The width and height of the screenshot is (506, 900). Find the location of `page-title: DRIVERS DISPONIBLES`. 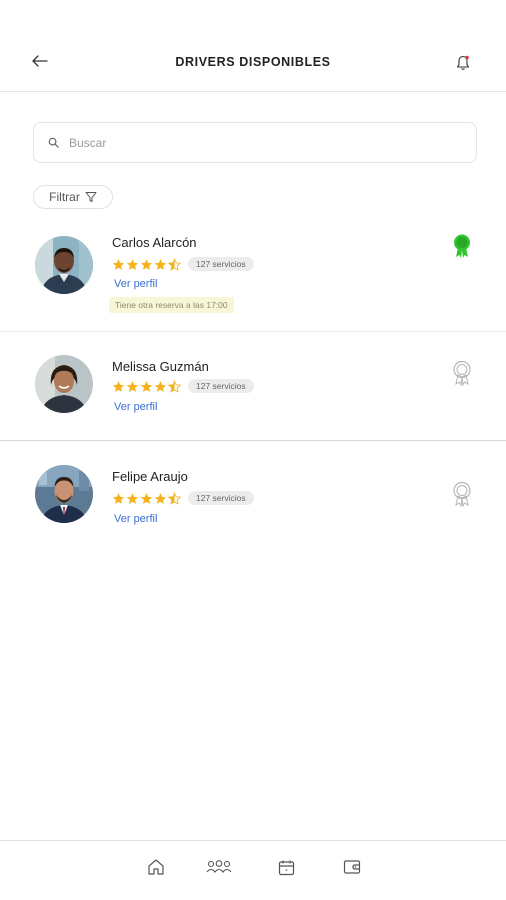

page-title: DRIVERS DISPONIBLES is located at coordinates (253, 62).